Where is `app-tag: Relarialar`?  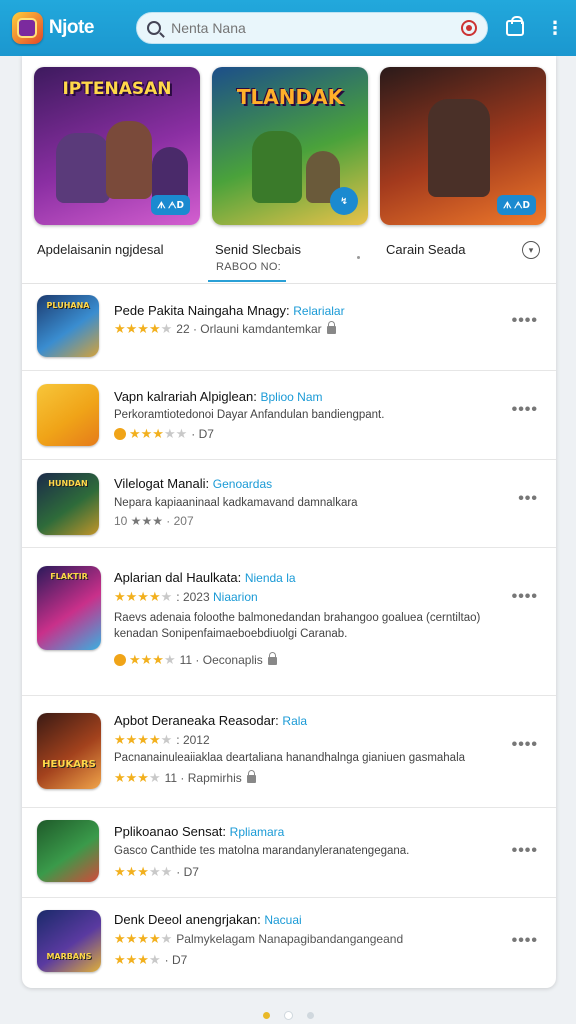
app-tag: Relarialar is located at coordinates (318, 311).